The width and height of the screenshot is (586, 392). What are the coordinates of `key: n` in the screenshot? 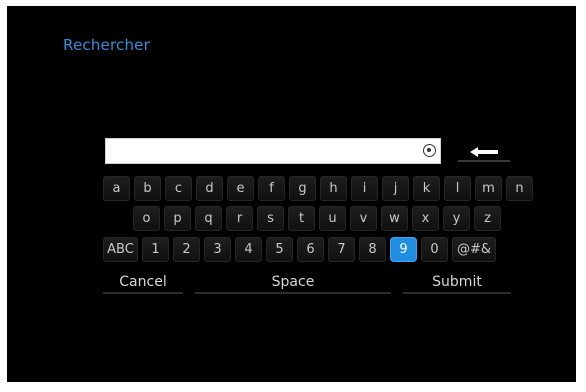 It's located at (519, 188).